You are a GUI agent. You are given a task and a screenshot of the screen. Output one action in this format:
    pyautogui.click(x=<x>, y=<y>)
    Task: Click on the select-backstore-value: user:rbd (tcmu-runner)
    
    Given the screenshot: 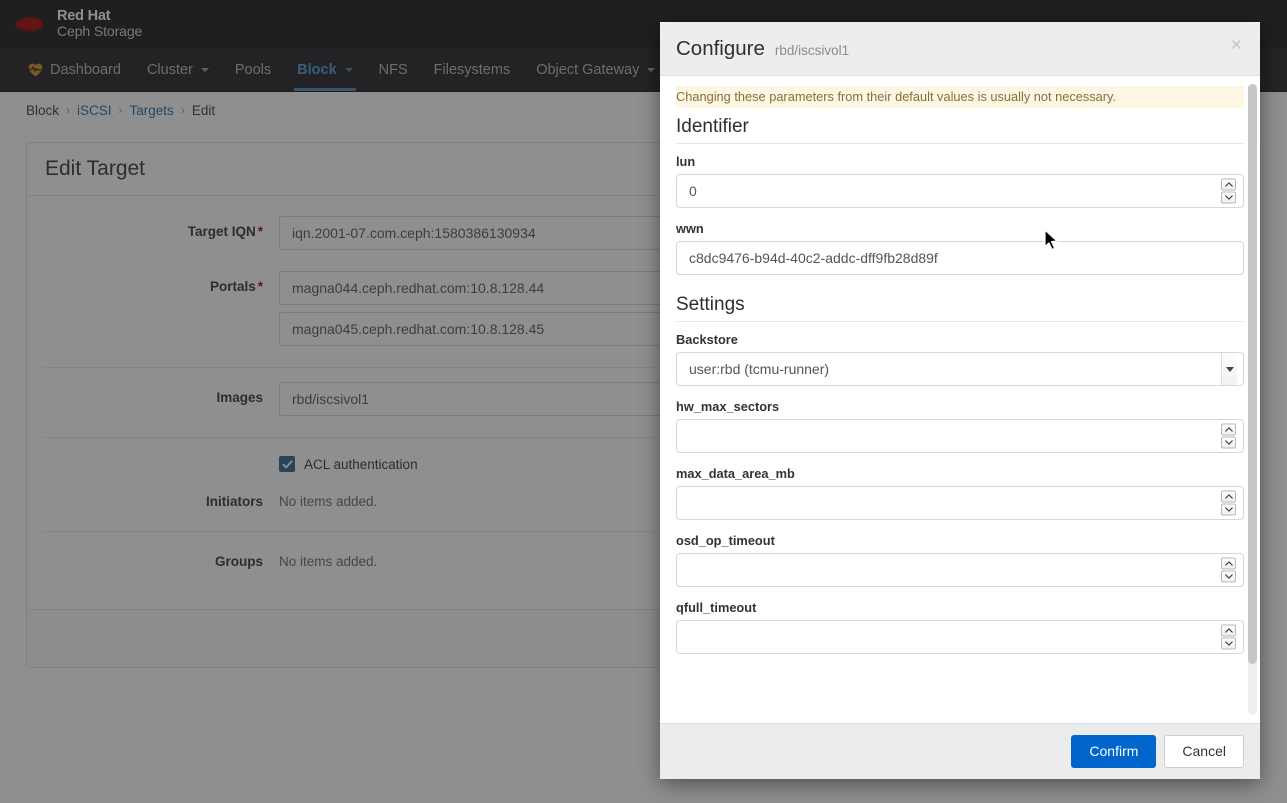 What is the action you would take?
    pyautogui.click(x=759, y=369)
    